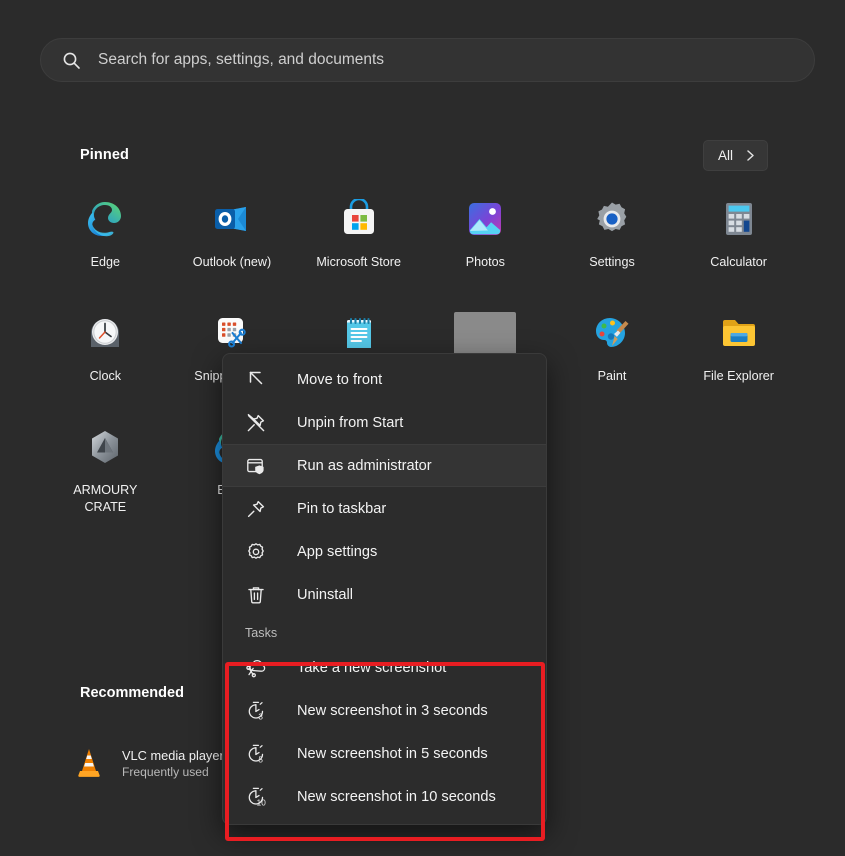  I want to click on list-item-subtitle: Frequently used, so click(165, 771).